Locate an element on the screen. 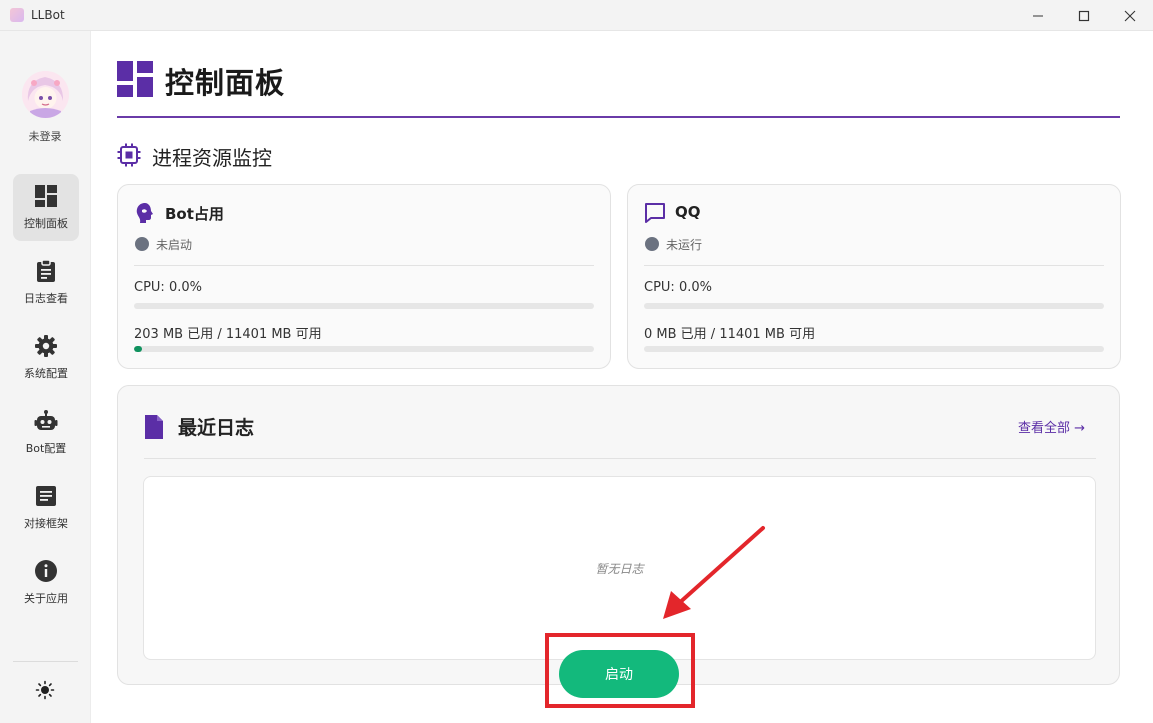  page-title: 控制面板 is located at coordinates (225, 83).